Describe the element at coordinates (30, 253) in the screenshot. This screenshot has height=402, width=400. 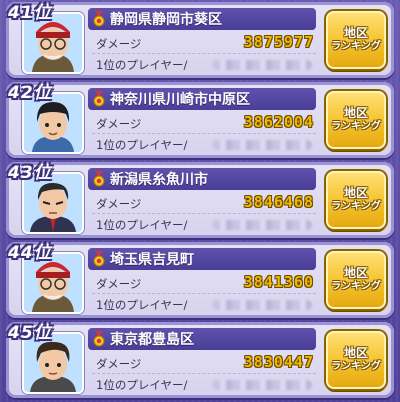
I see `rank-number: 44位` at that location.